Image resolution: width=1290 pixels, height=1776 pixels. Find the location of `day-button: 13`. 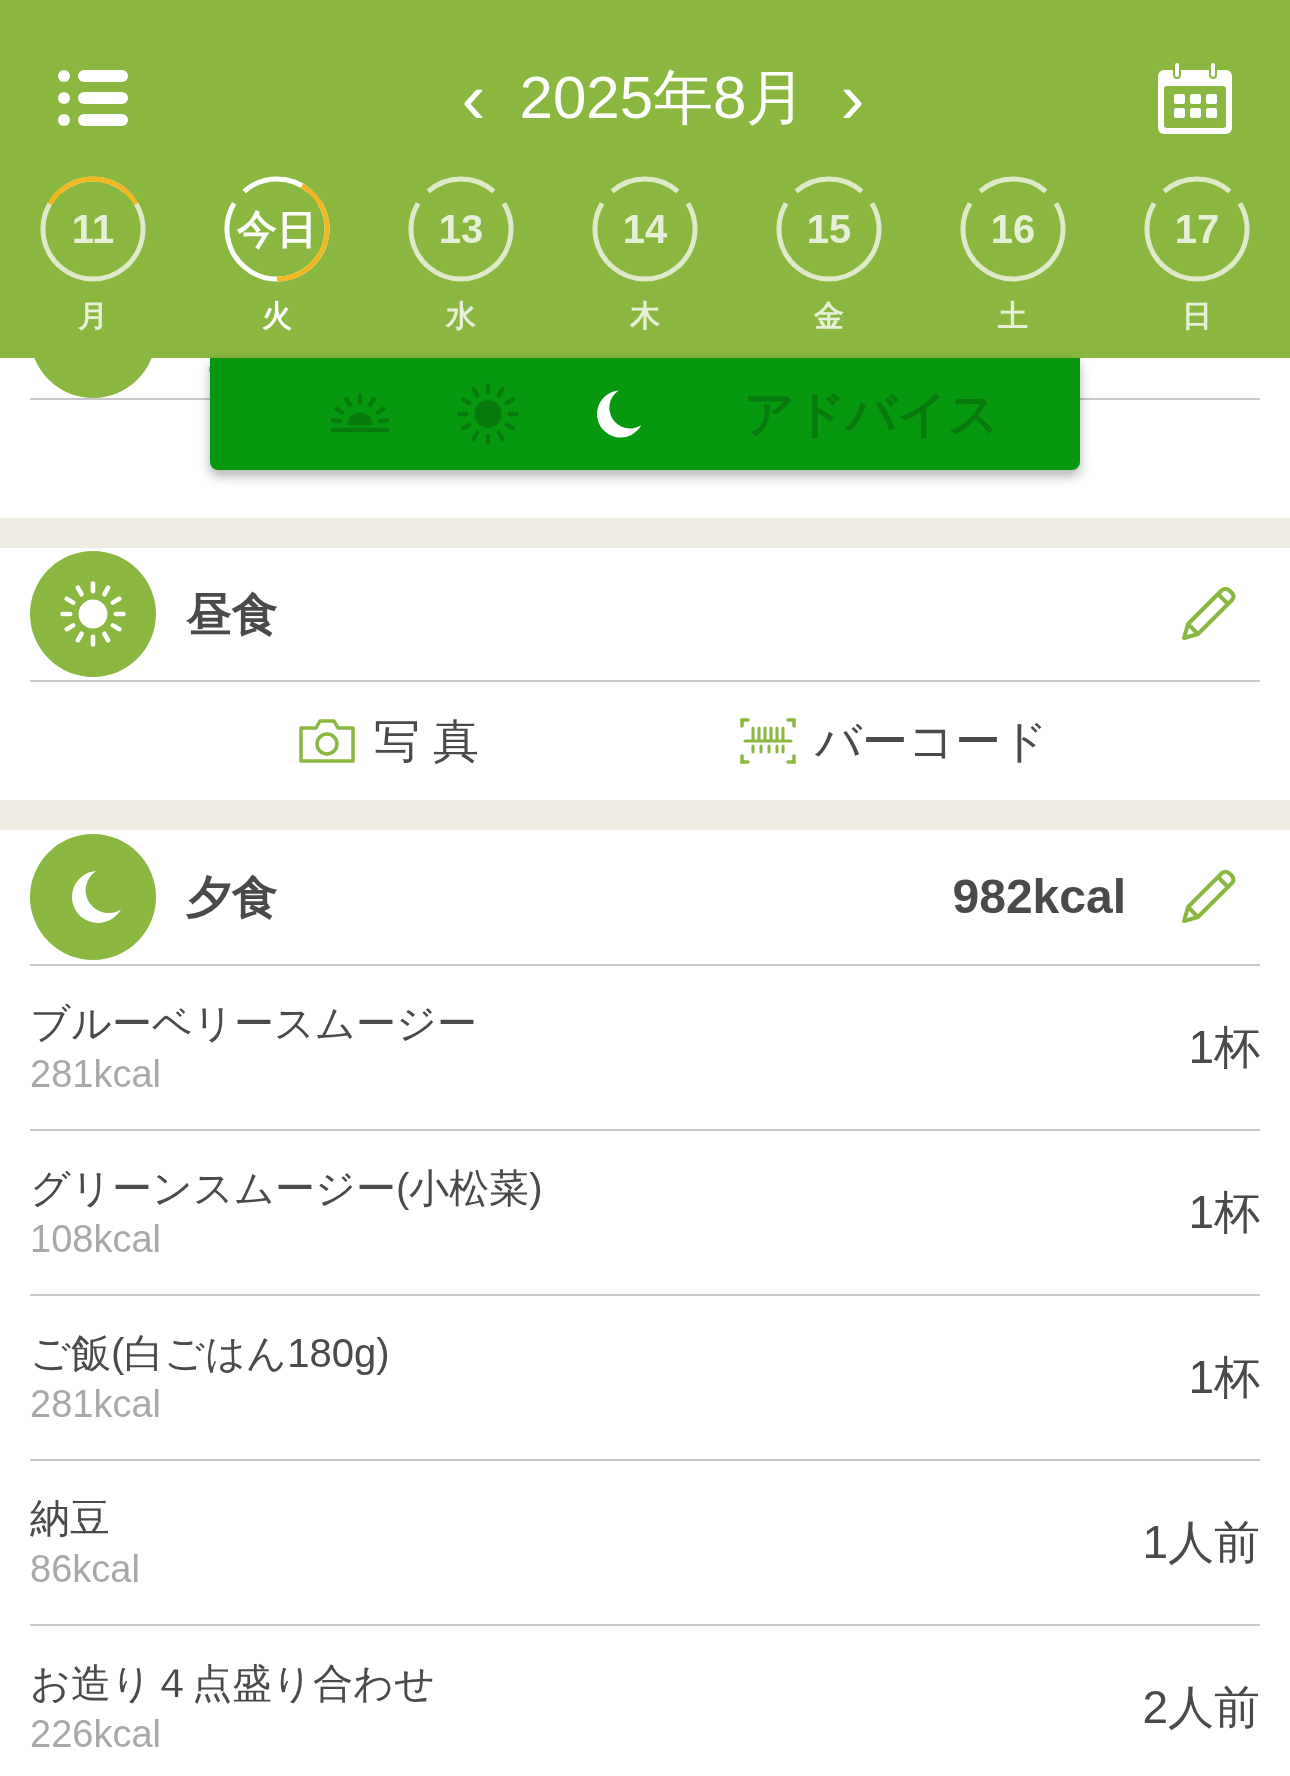

day-button: 13 is located at coordinates (461, 229).